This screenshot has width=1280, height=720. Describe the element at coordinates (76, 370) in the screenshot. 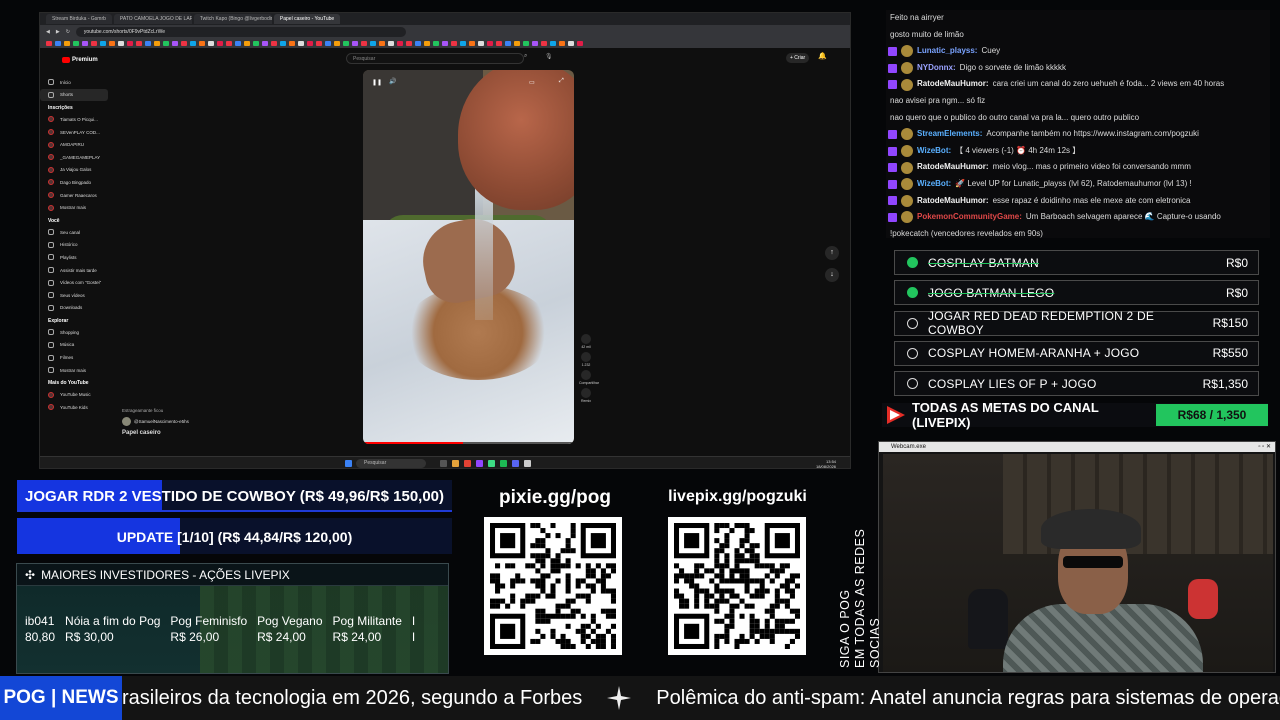

I see `sidebar-item: Mostrar mais` at that location.